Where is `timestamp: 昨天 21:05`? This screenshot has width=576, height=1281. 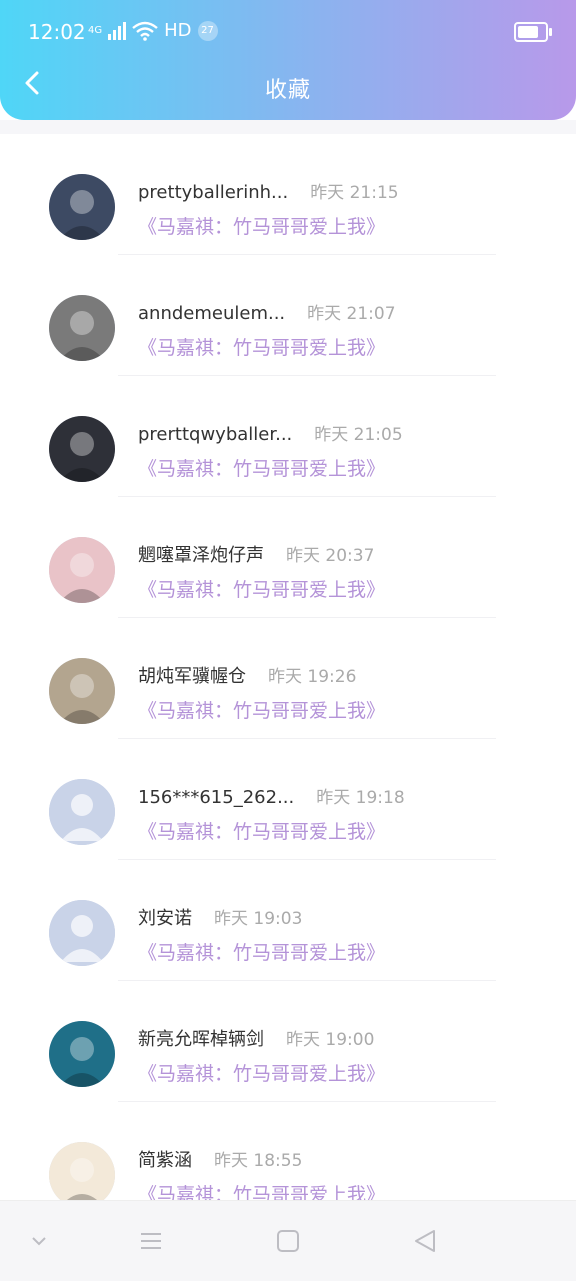 timestamp: 昨天 21:05 is located at coordinates (358, 435).